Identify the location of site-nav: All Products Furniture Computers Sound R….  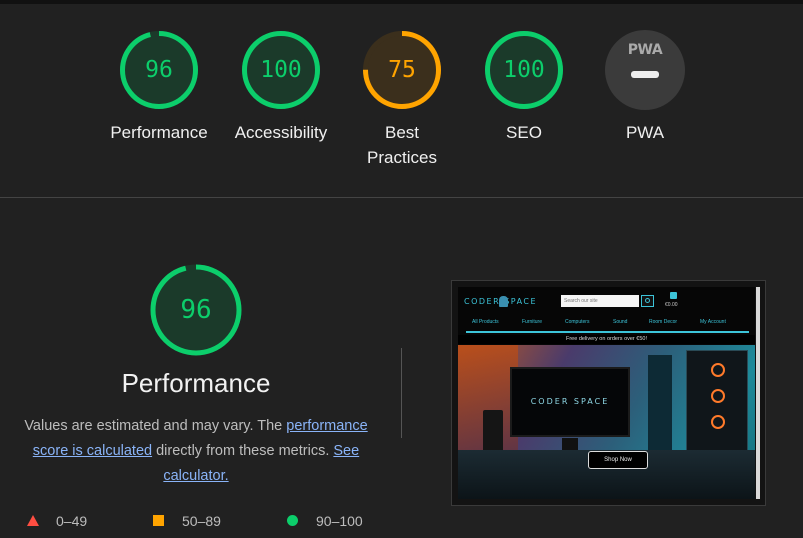
(606, 325).